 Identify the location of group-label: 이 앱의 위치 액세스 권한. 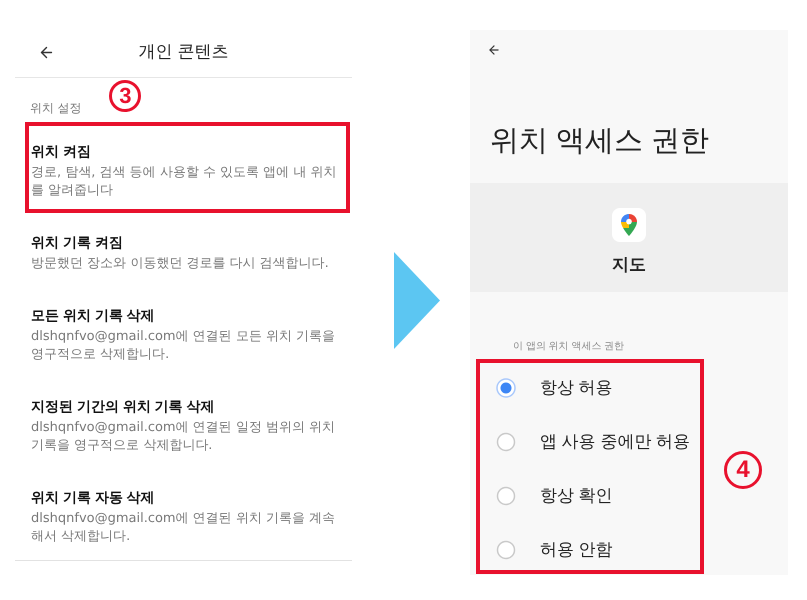
(569, 347).